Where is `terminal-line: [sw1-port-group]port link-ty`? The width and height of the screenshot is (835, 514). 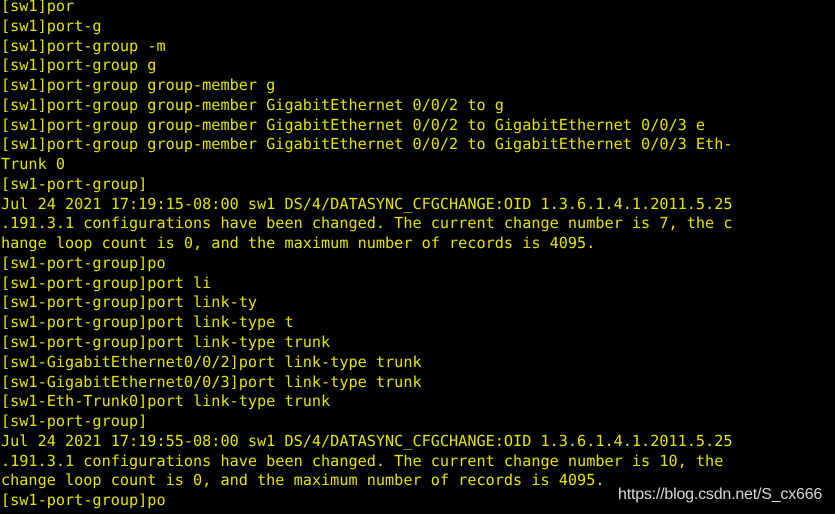
terminal-line: [sw1-port-group]port link-ty is located at coordinates (129, 302).